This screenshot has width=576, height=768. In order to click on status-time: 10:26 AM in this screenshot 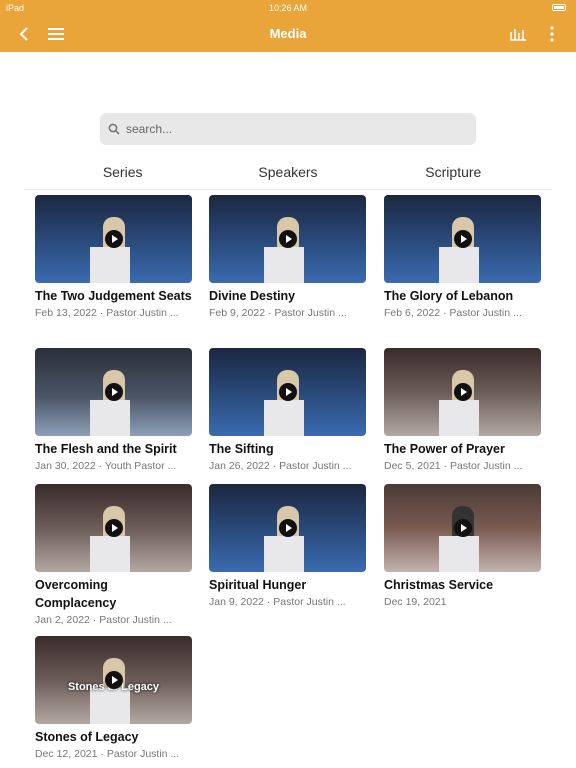, I will do `click(288, 8)`.